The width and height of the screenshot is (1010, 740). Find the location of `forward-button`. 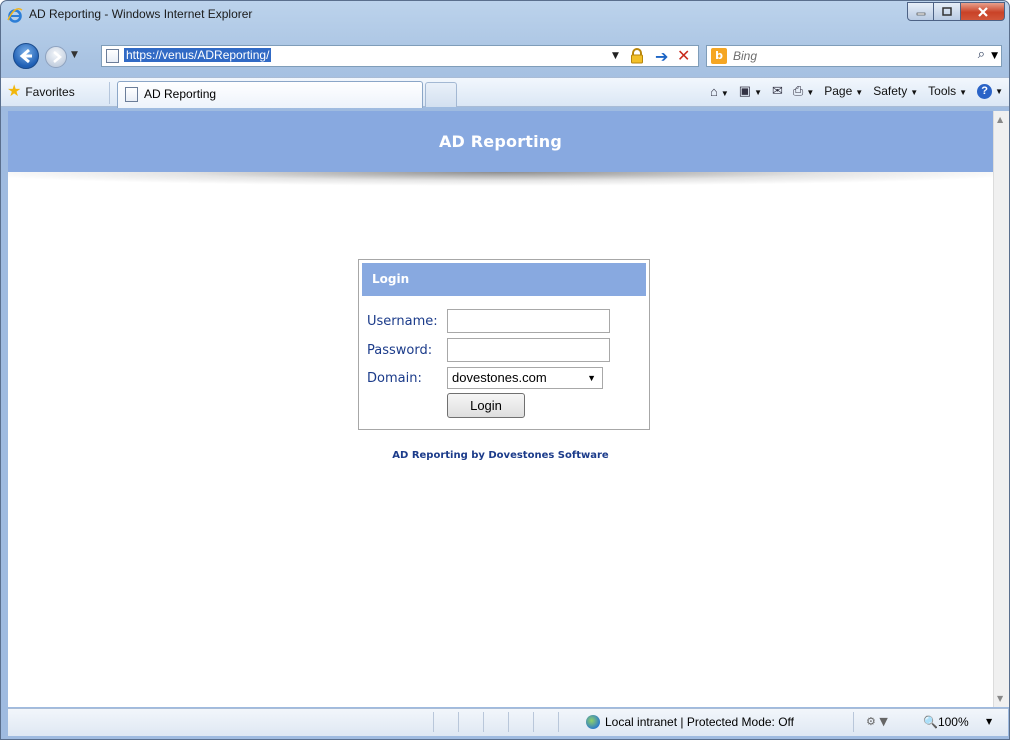

forward-button is located at coordinates (56, 57).